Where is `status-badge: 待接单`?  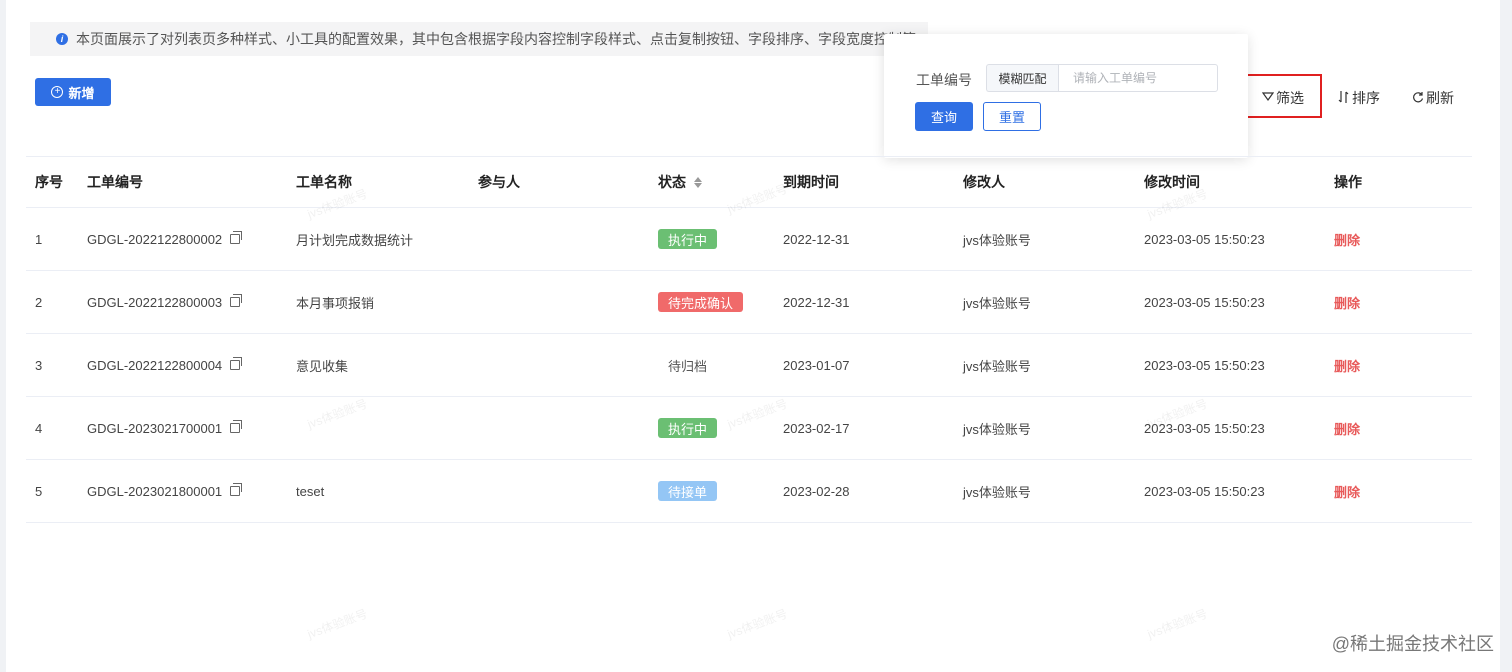 status-badge: 待接单 is located at coordinates (688, 491).